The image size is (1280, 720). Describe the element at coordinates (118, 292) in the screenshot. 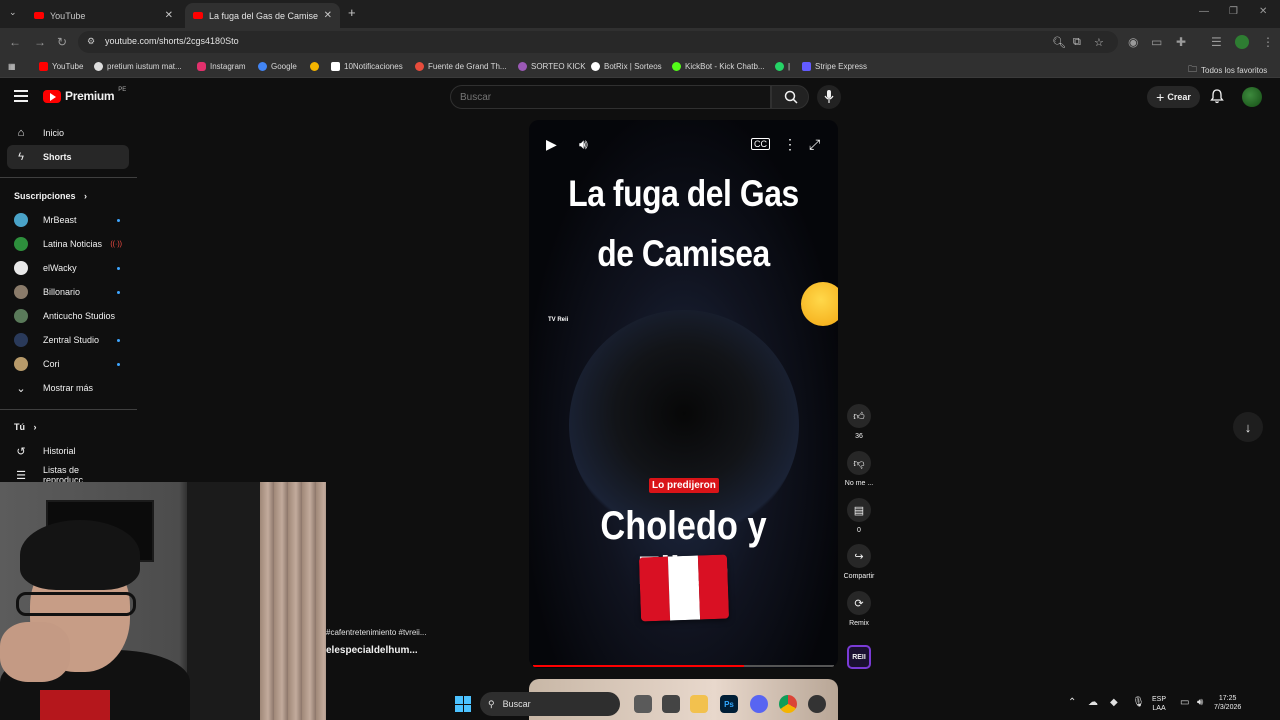

I see `new-content-dot` at that location.